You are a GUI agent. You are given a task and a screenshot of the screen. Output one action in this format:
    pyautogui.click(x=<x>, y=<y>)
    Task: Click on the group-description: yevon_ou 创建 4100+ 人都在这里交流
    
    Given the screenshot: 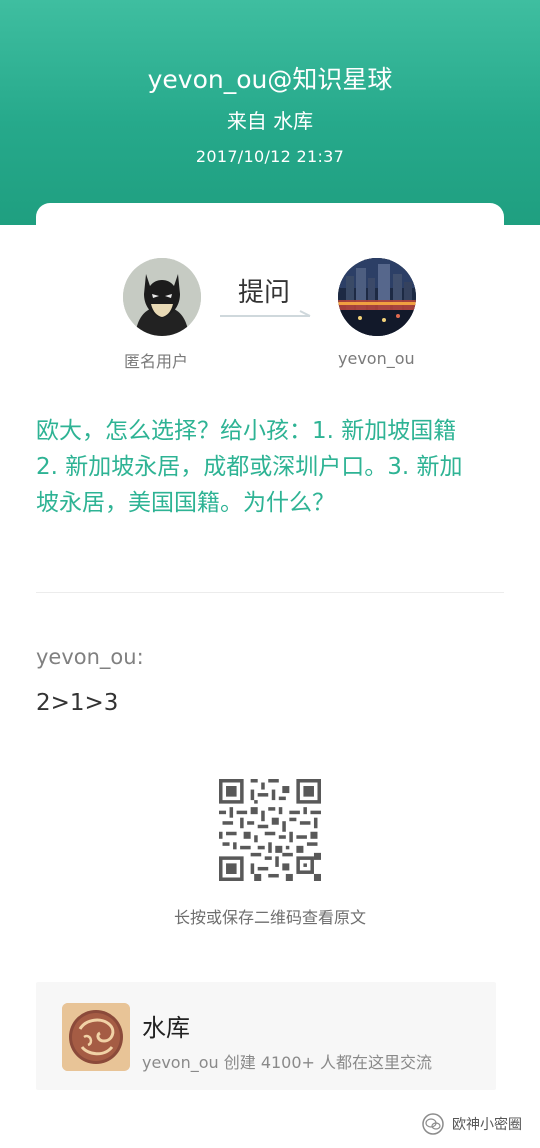 What is the action you would take?
    pyautogui.click(x=287, y=1062)
    